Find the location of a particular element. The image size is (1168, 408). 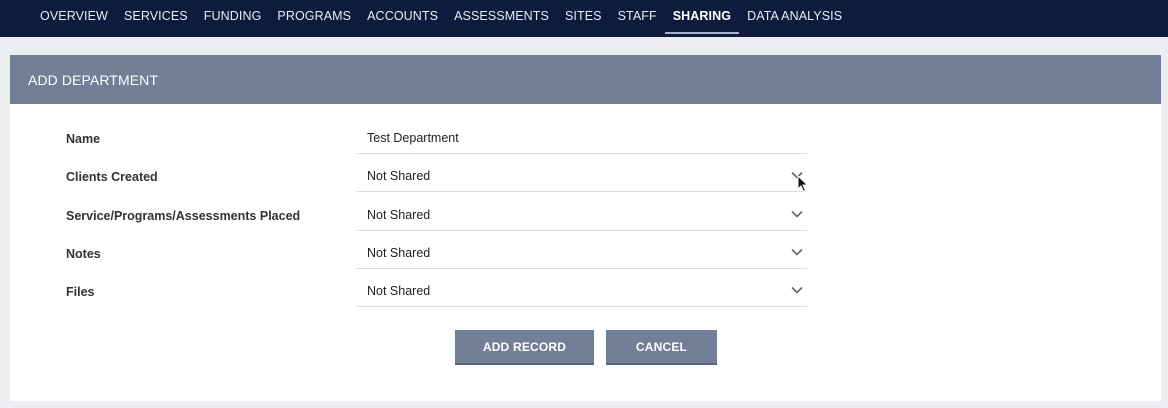

service-programs-value: Not Shared is located at coordinates (399, 215).